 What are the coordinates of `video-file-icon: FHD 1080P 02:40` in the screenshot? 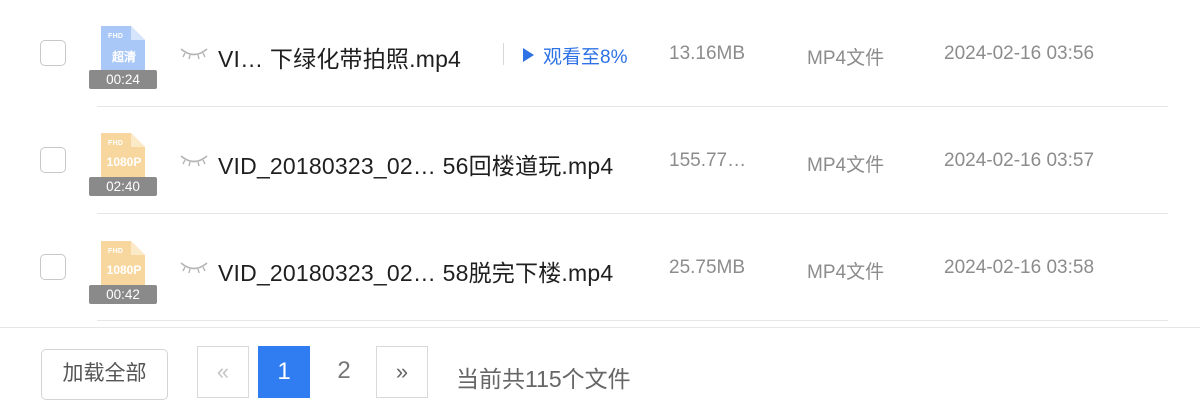 It's located at (123, 164).